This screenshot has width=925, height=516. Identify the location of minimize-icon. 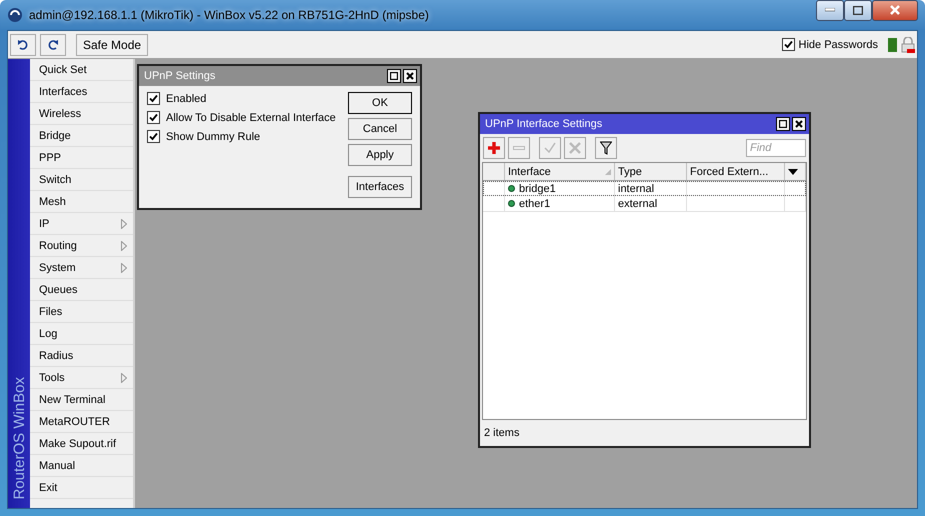
(830, 10).